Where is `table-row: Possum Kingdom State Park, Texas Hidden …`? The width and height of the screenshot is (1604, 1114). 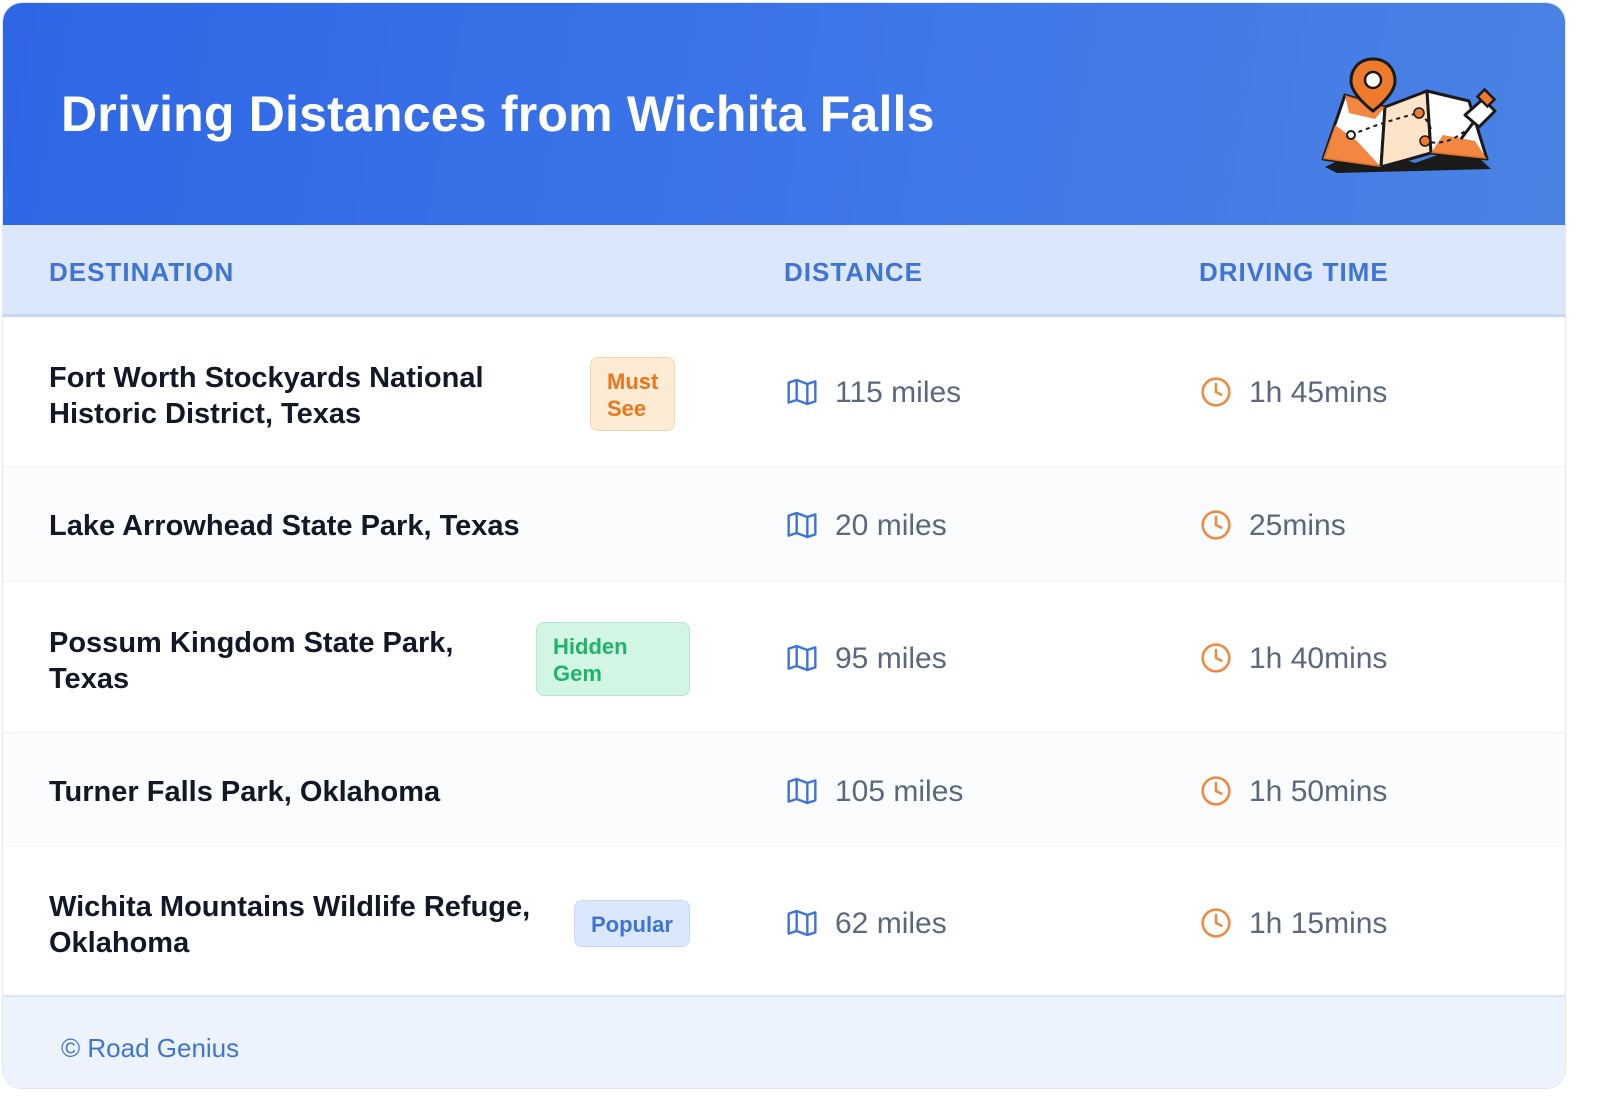 table-row: Possum Kingdom State Park, Texas Hidden … is located at coordinates (784, 657).